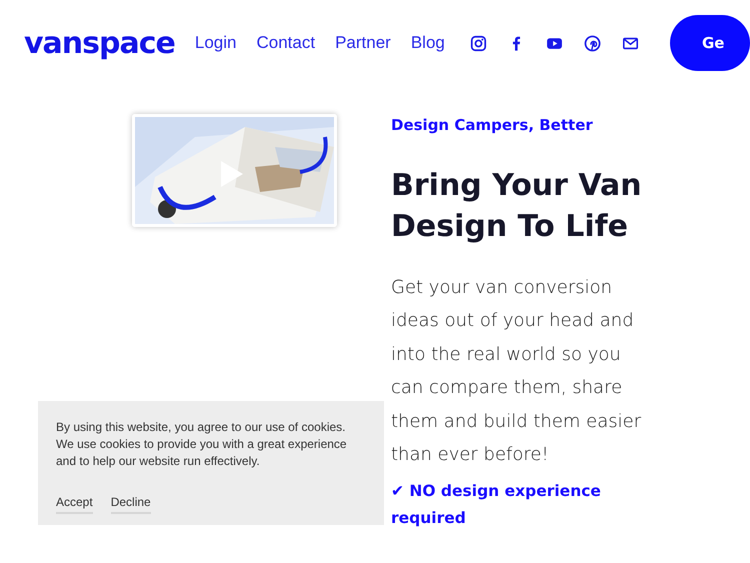 The width and height of the screenshot is (750, 563). Describe the element at coordinates (74, 503) in the screenshot. I see `cookie-button: Accept` at that location.